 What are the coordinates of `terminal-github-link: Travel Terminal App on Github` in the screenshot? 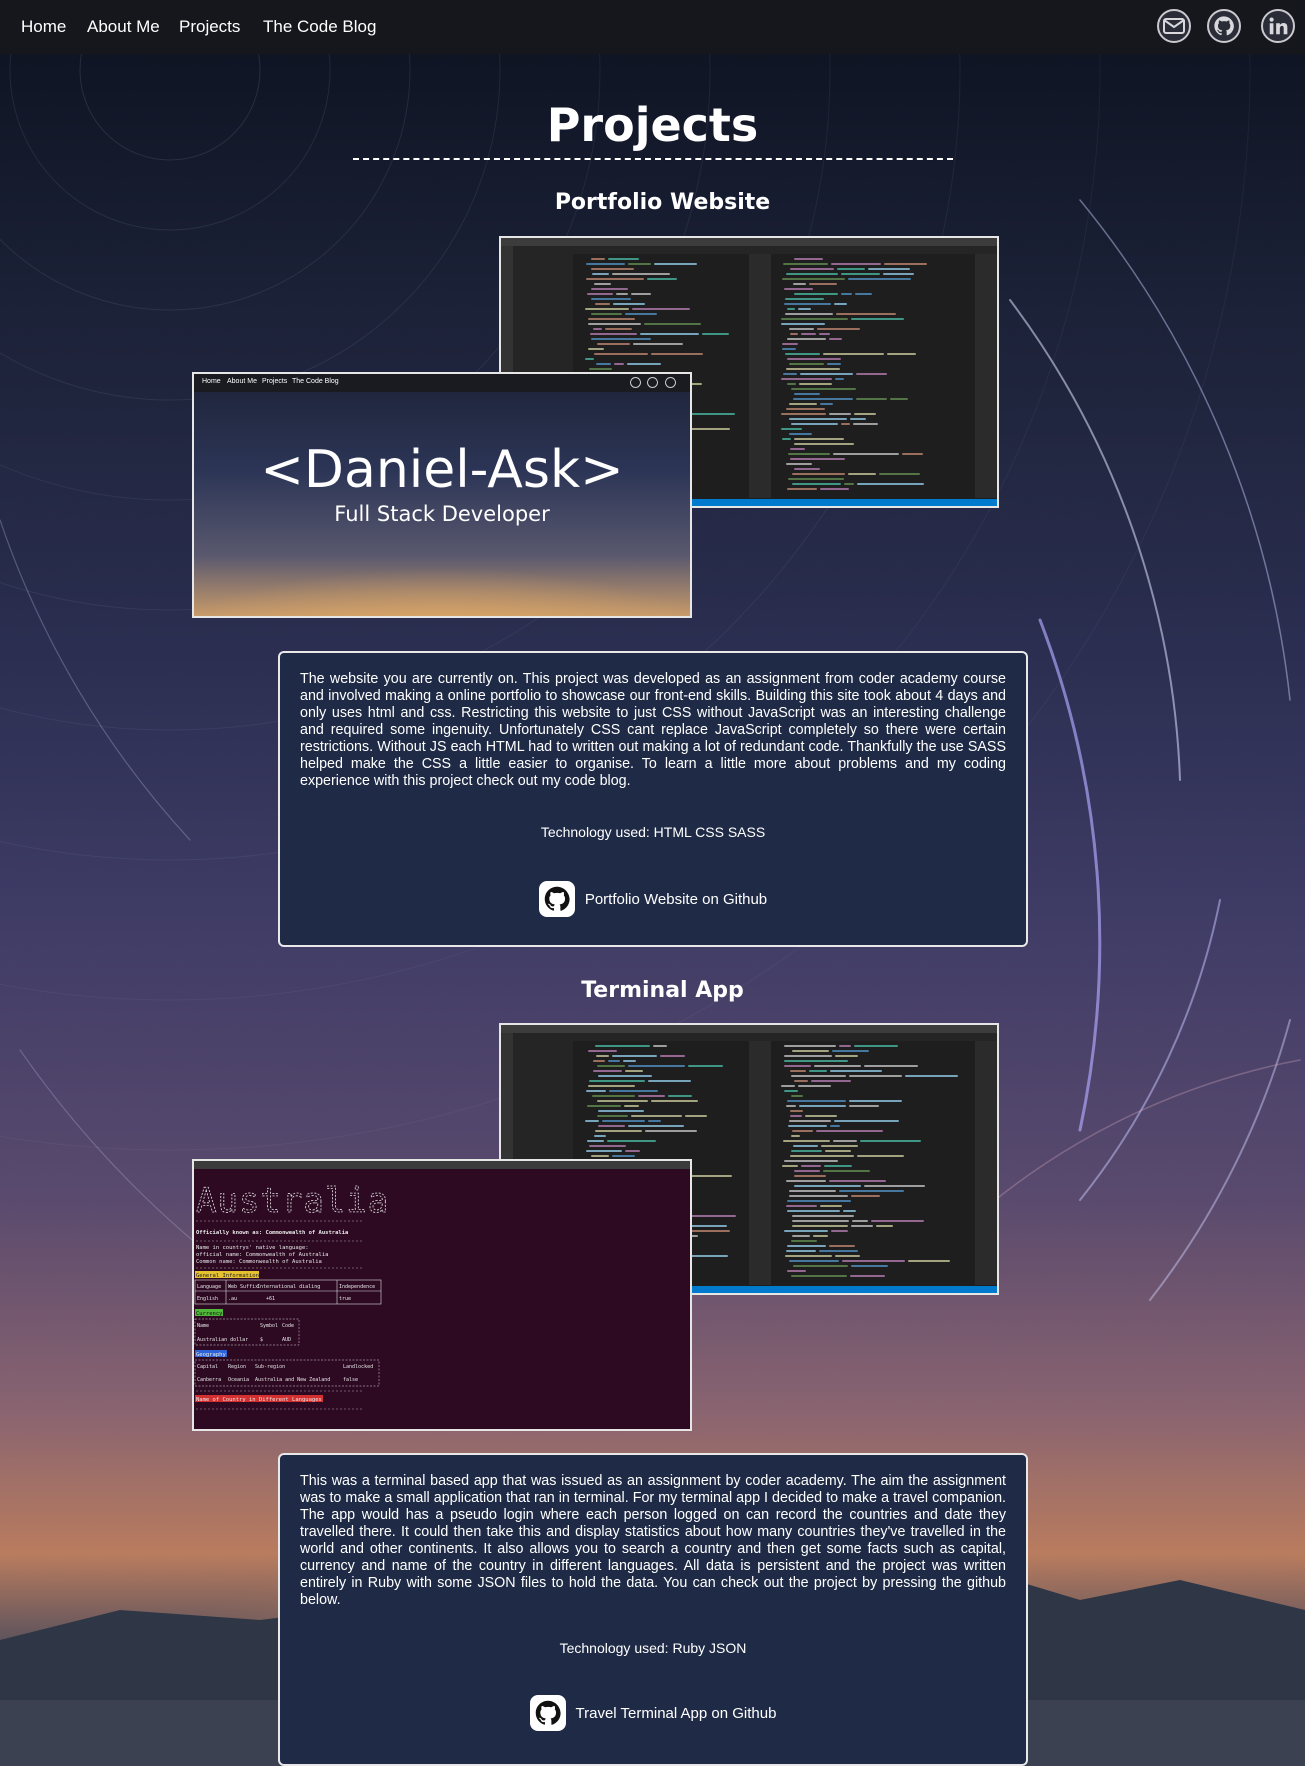 It's located at (653, 1713).